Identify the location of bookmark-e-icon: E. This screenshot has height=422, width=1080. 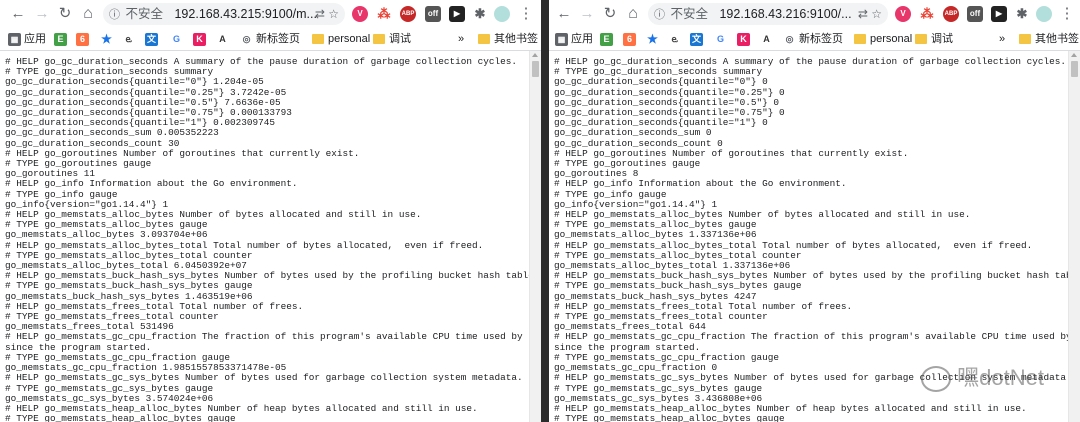
(606, 39).